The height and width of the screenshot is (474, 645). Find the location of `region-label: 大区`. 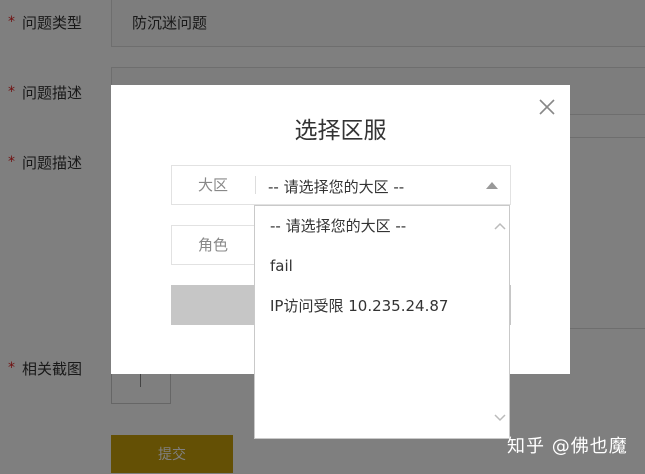

region-label: 大区 is located at coordinates (212, 185).